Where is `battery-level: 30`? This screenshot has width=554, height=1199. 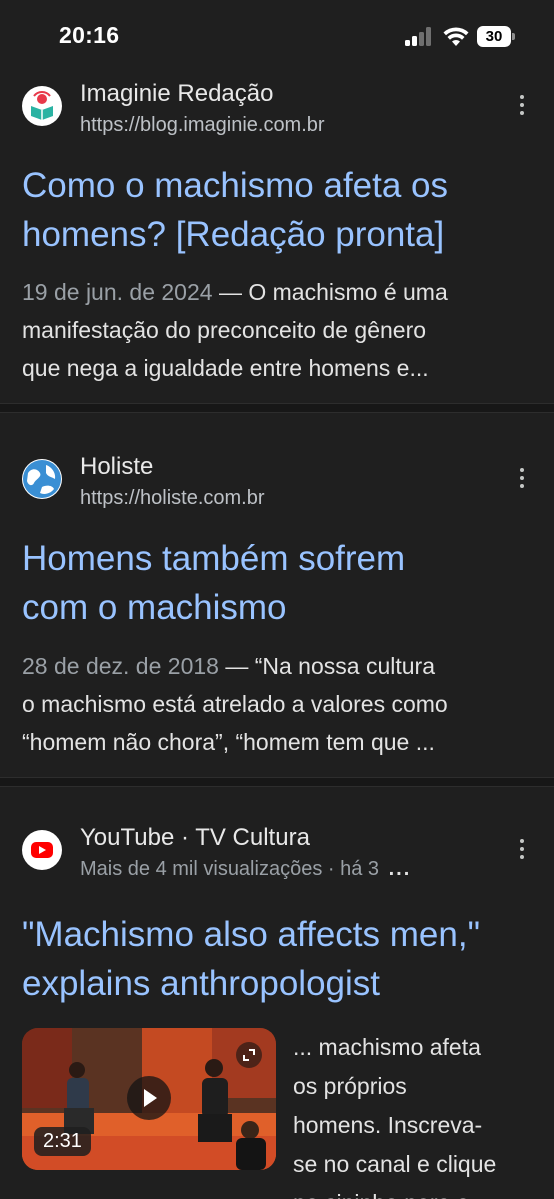
battery-level: 30 is located at coordinates (494, 36).